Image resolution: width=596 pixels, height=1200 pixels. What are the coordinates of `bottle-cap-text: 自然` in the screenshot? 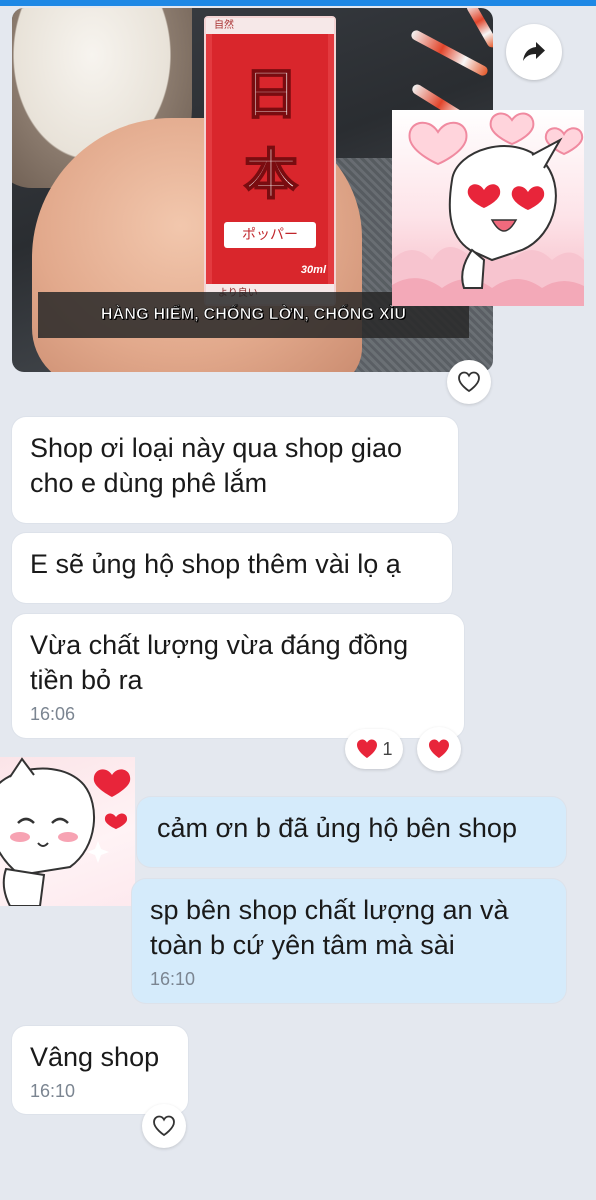 It's located at (270, 26).